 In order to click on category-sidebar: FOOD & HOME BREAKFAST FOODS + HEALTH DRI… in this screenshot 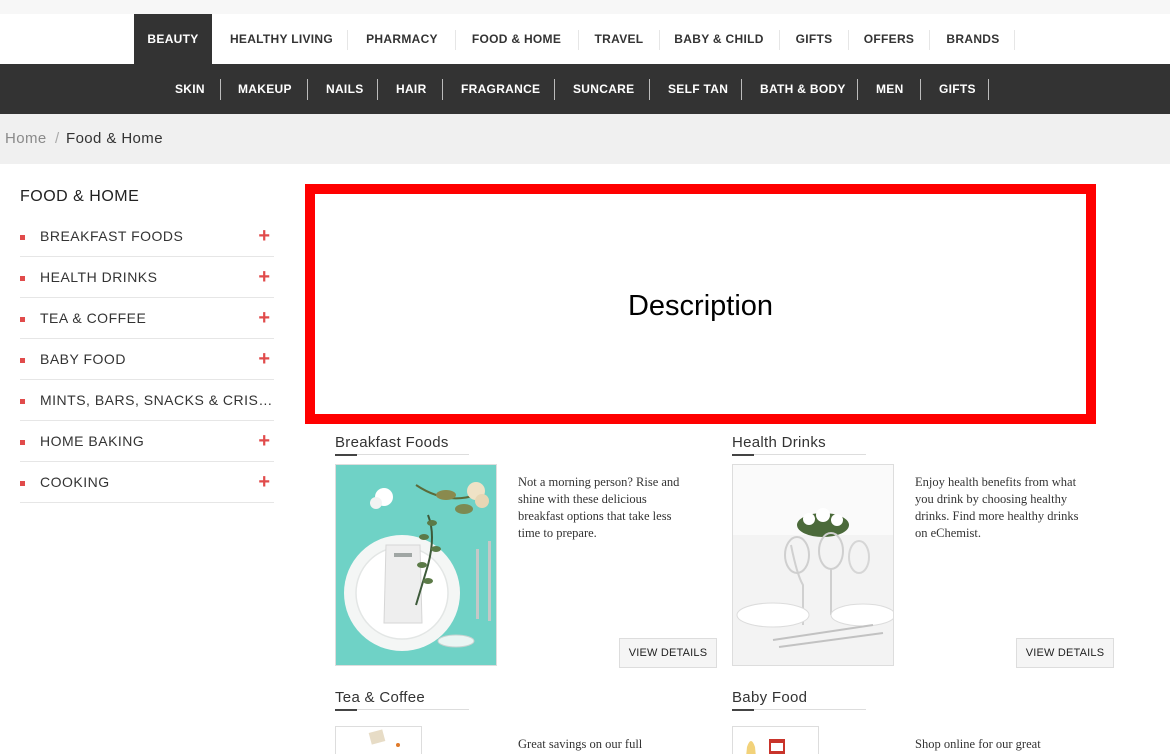, I will do `click(147, 344)`.